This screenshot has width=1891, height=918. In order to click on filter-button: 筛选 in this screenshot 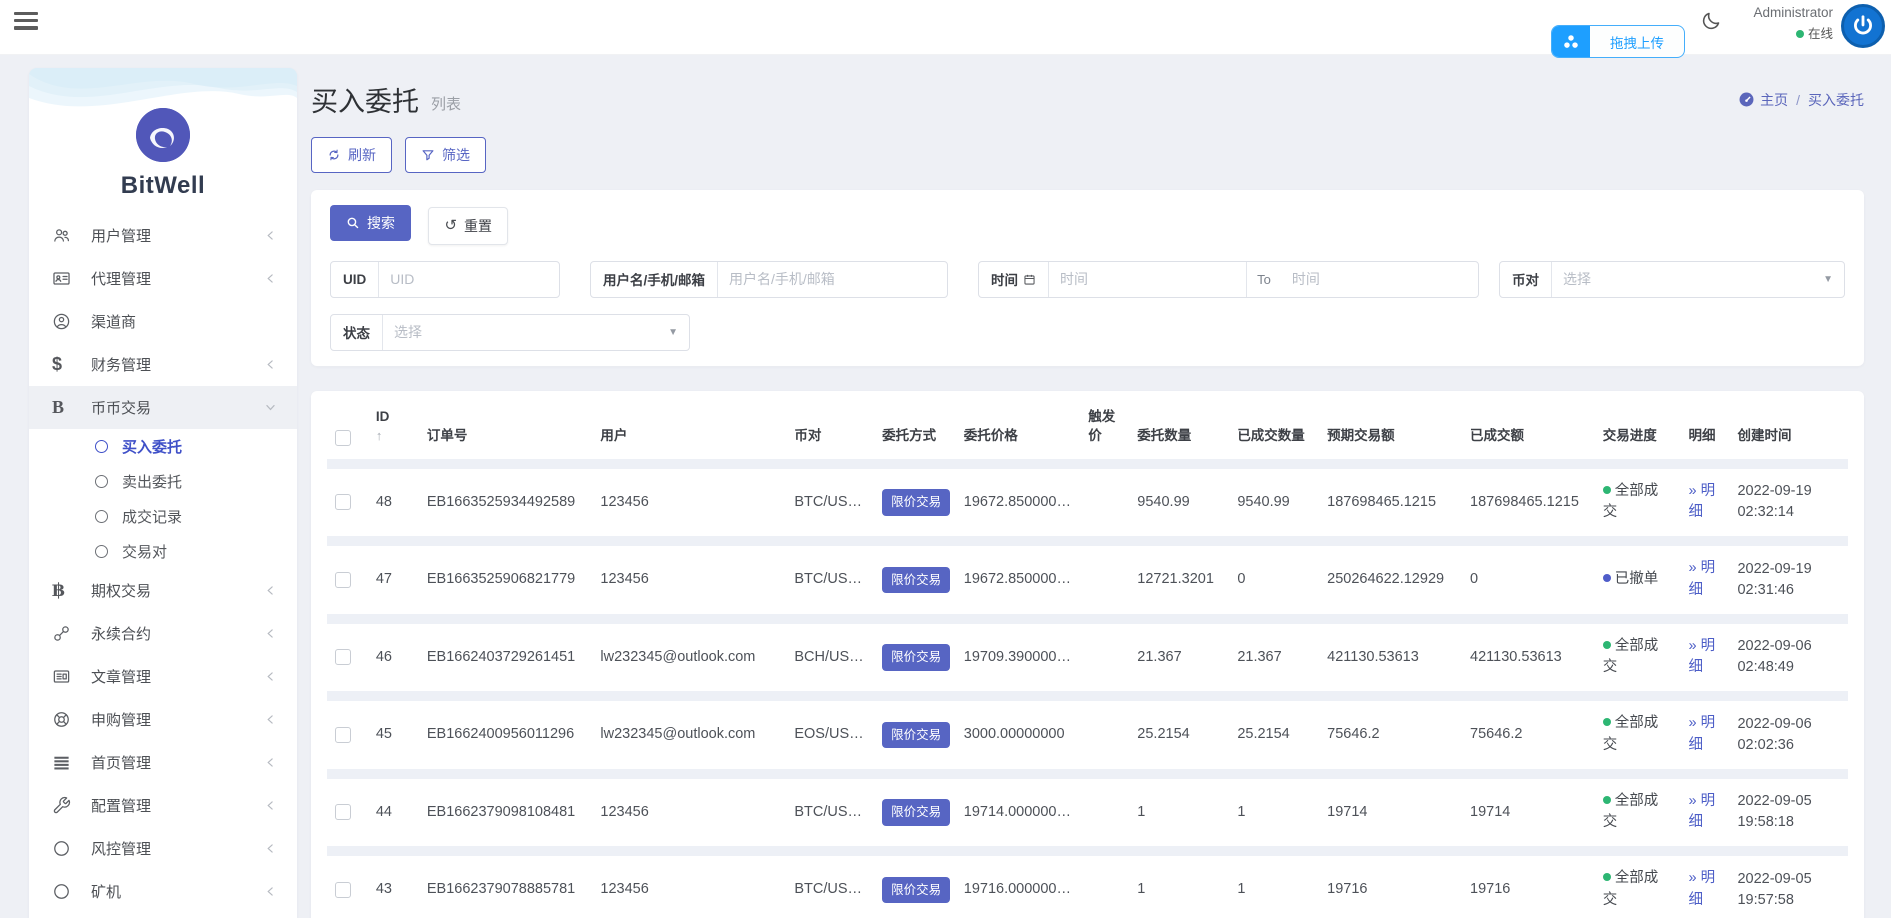, I will do `click(445, 155)`.